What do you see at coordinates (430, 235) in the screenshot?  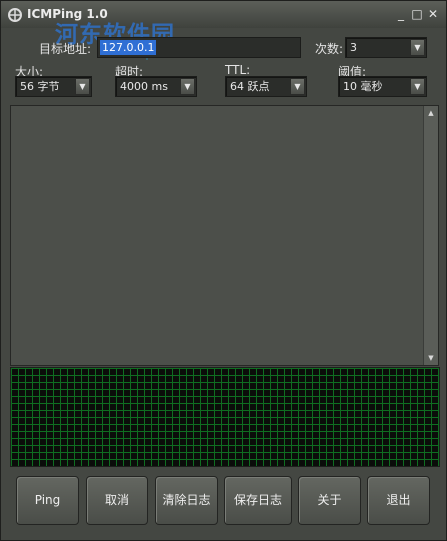 I see `log-scrollbar: ▲ ▼` at bounding box center [430, 235].